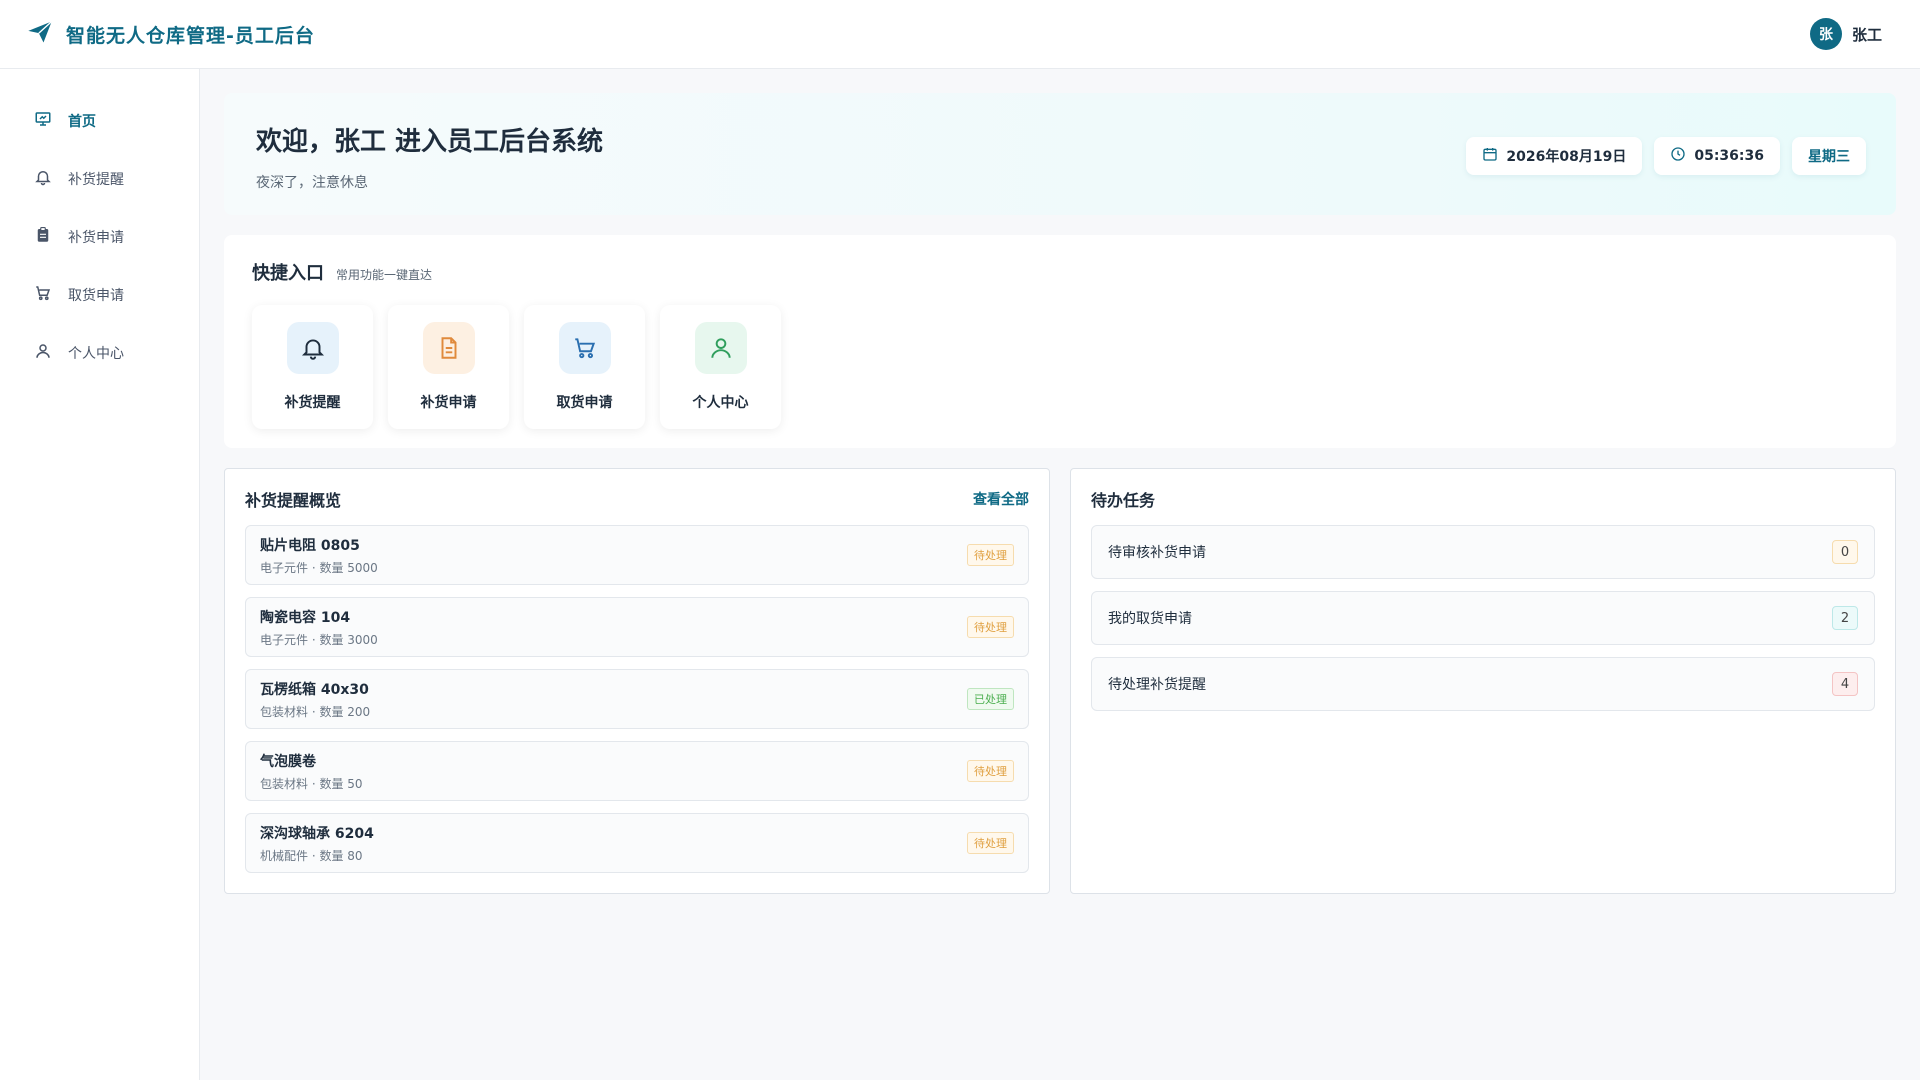  I want to click on view-all-link: 查看全部, so click(1001, 499).